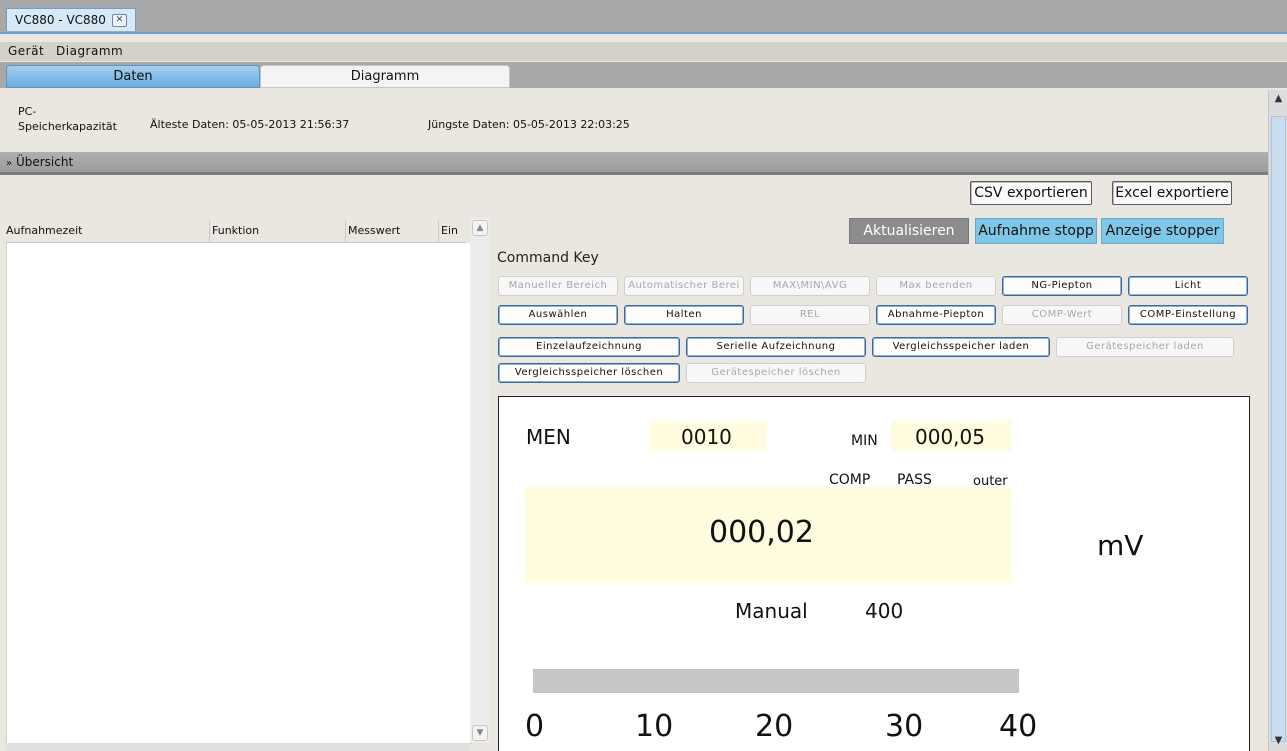  Describe the element at coordinates (1062, 286) in the screenshot. I see `ng-beep-button: NG-Piepton` at that location.